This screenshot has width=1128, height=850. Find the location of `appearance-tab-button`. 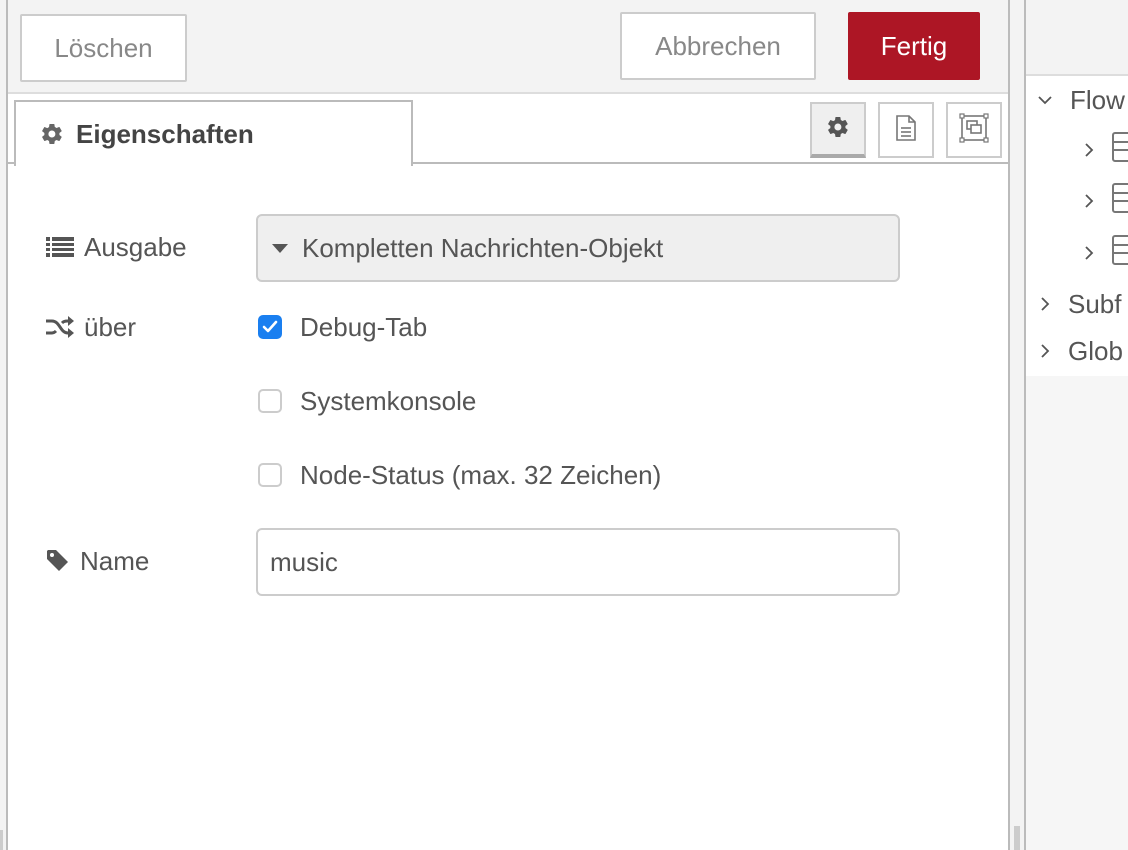

appearance-tab-button is located at coordinates (974, 130).